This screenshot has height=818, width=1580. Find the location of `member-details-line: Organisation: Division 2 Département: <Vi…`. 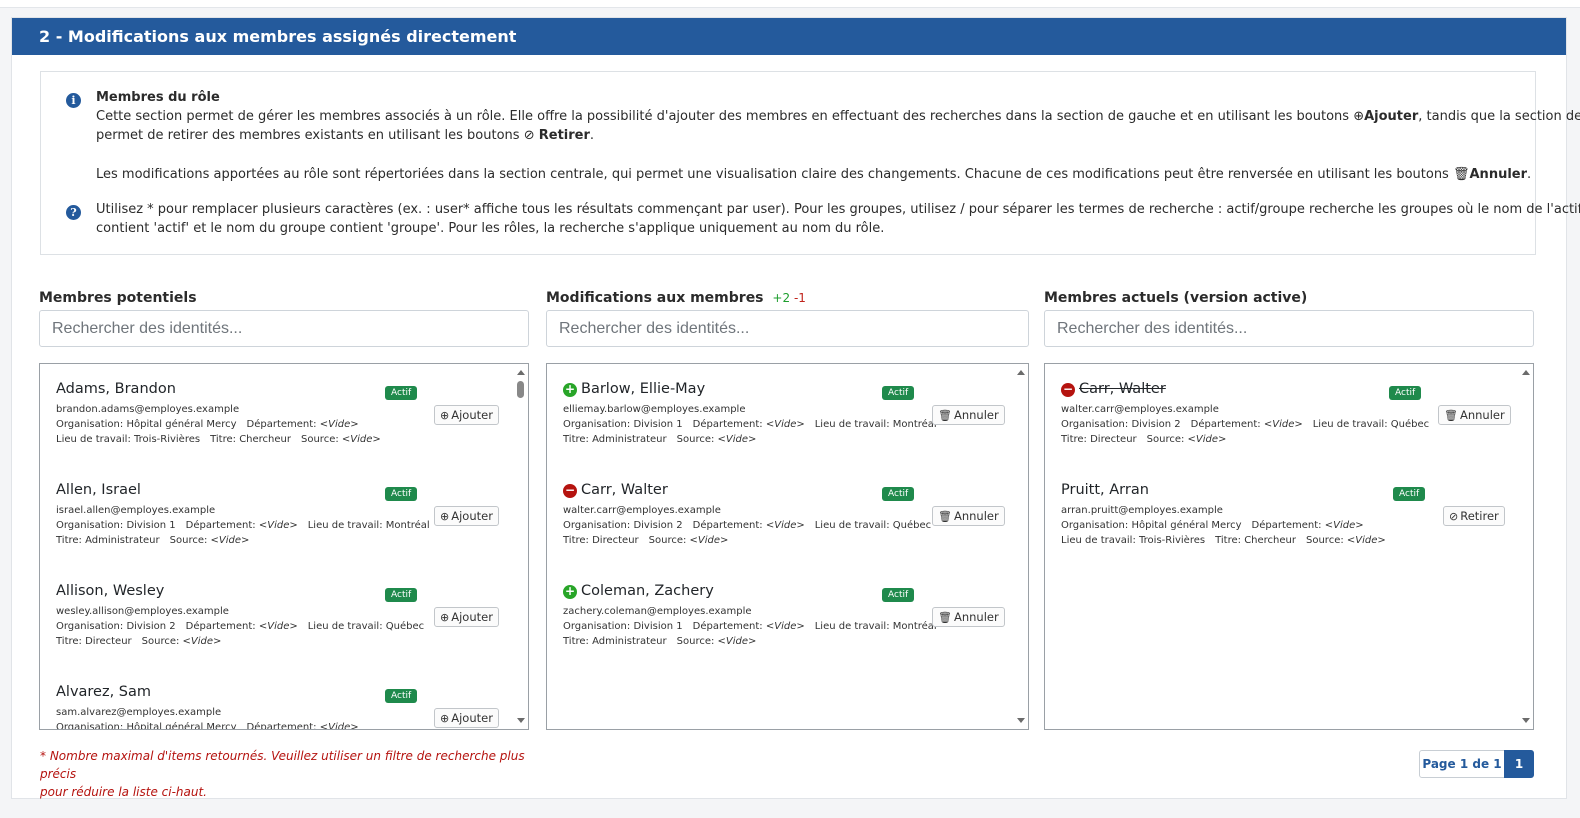

member-details-line: Organisation: Division 2 Département: <Vi… is located at coordinates (747, 525).